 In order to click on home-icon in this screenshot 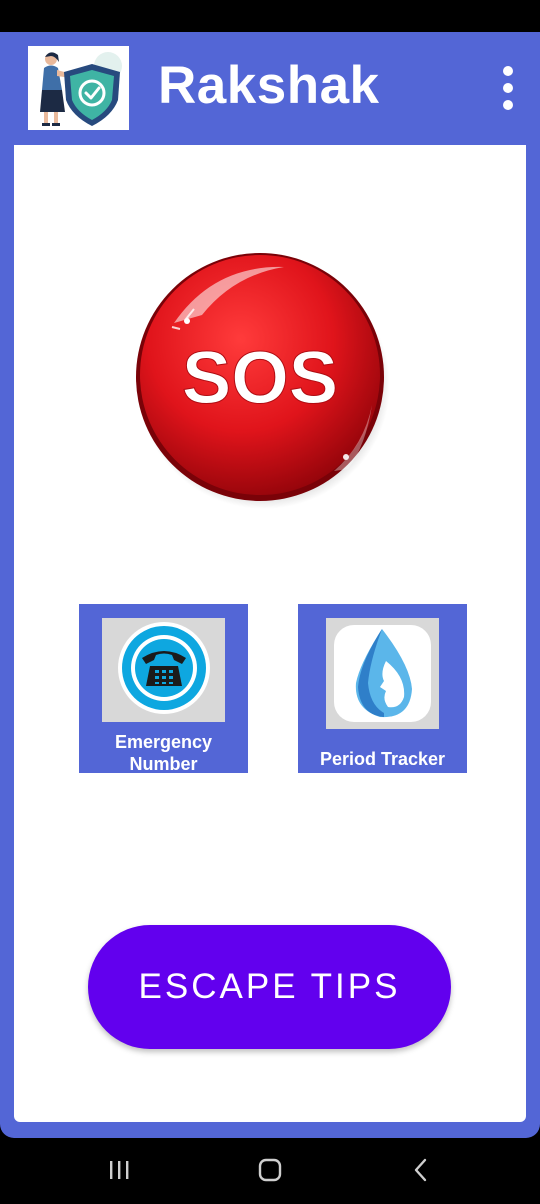, I will do `click(270, 1170)`.